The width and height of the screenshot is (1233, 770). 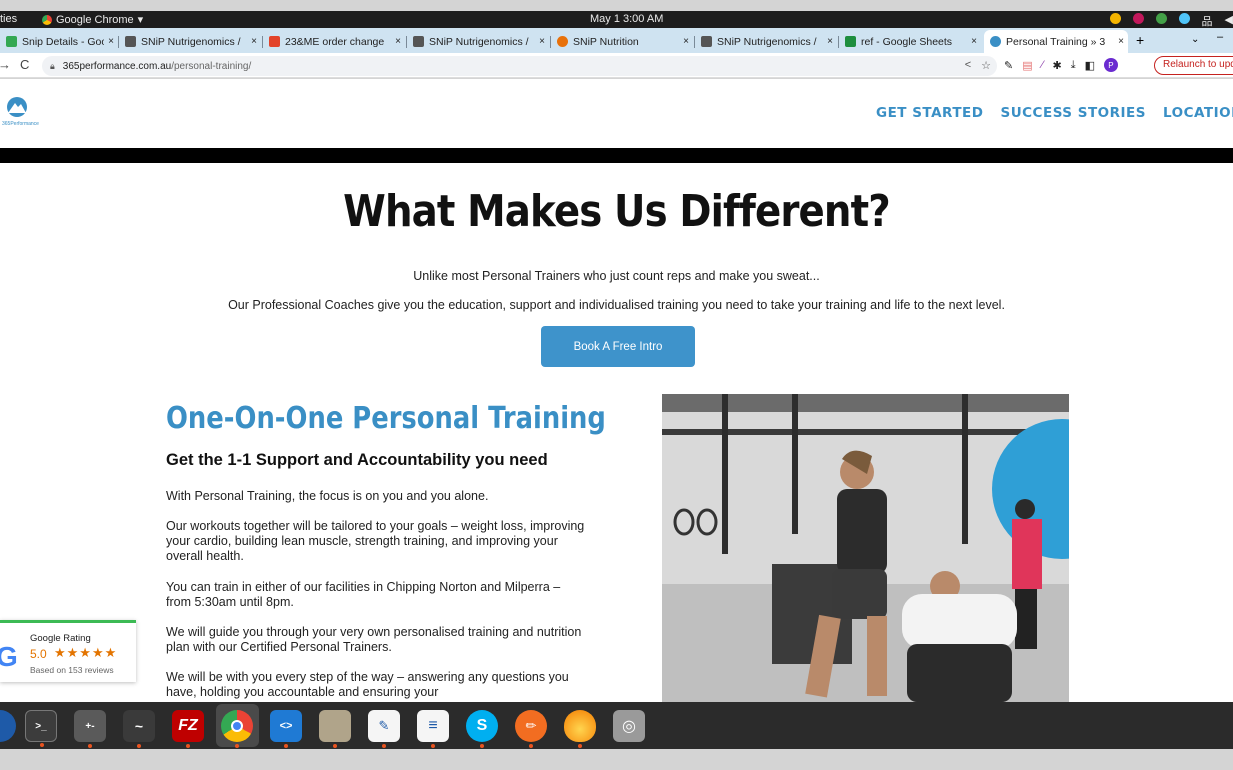 I want to click on system-top-bar: ties Google Chrome ▾ May 1 3:00 AM 品 ◀, so click(x=616, y=19).